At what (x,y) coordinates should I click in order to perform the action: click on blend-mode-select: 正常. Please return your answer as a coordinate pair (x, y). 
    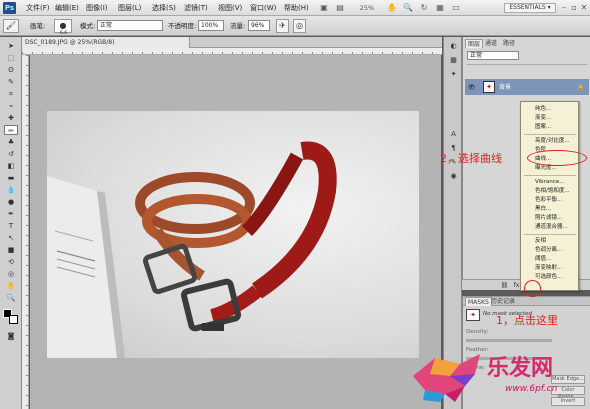
    Looking at the image, I should click on (493, 55).